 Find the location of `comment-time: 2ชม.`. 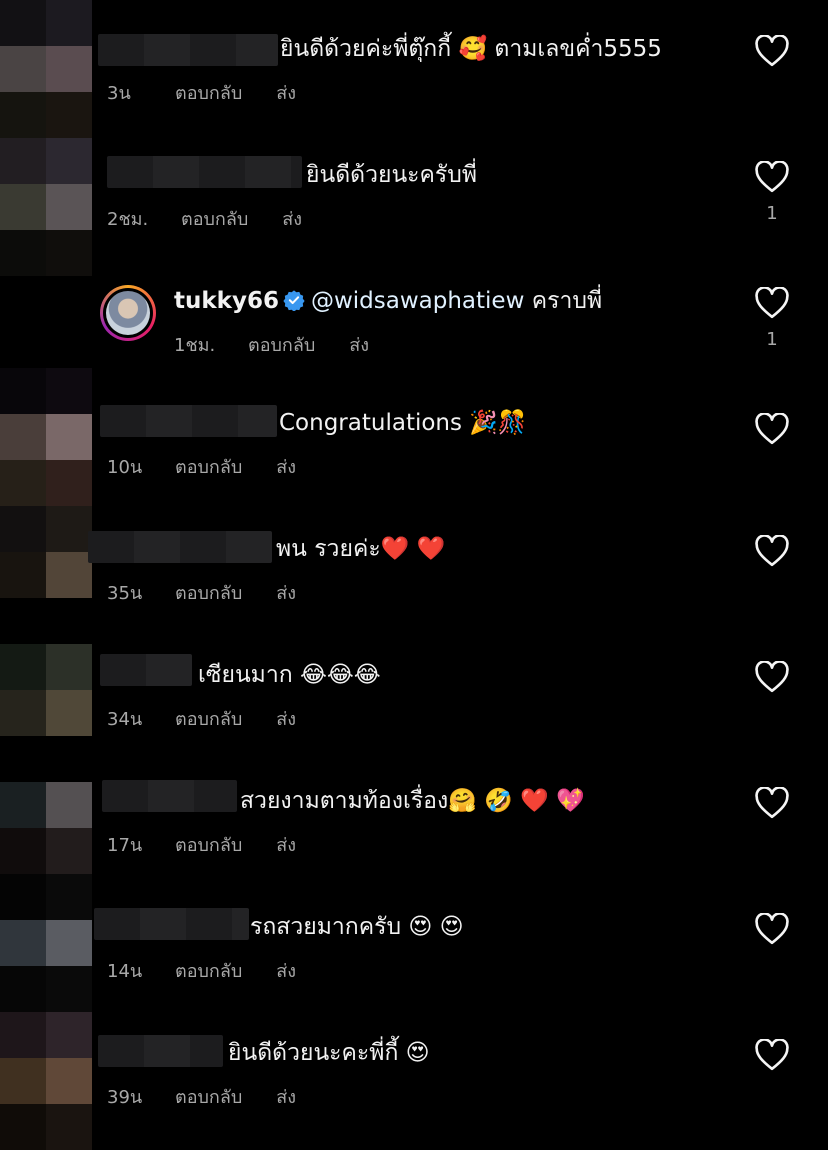

comment-time: 2ชม. is located at coordinates (128, 219).